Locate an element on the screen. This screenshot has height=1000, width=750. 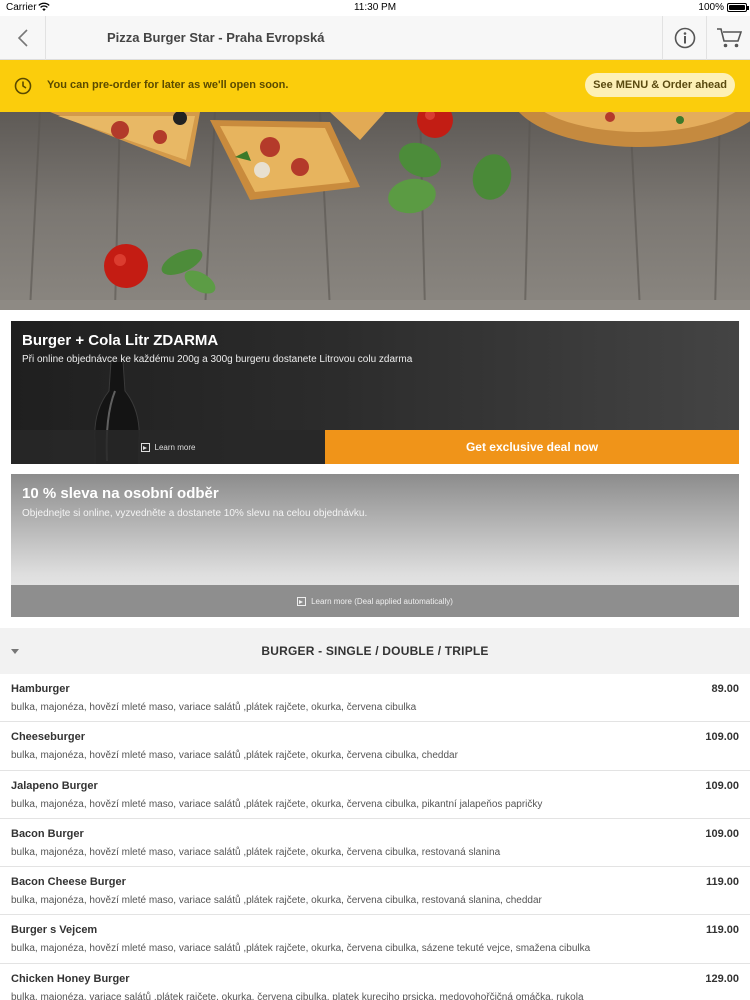
deal-title: 10 % sleva na osobní odběr is located at coordinates (120, 493).